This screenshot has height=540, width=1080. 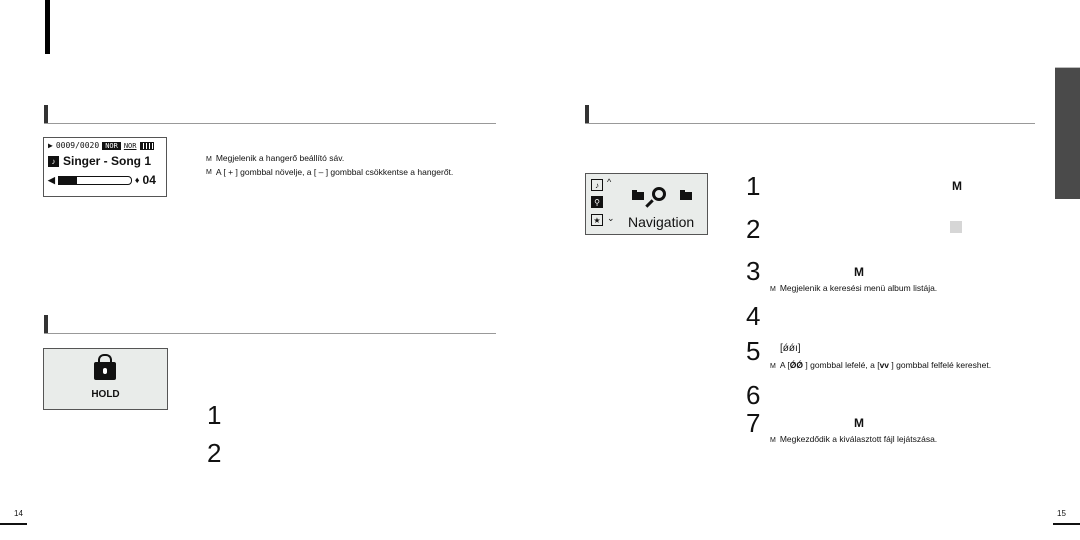 What do you see at coordinates (107, 161) in the screenshot?
I see `song-title: Singer - Song 1` at bounding box center [107, 161].